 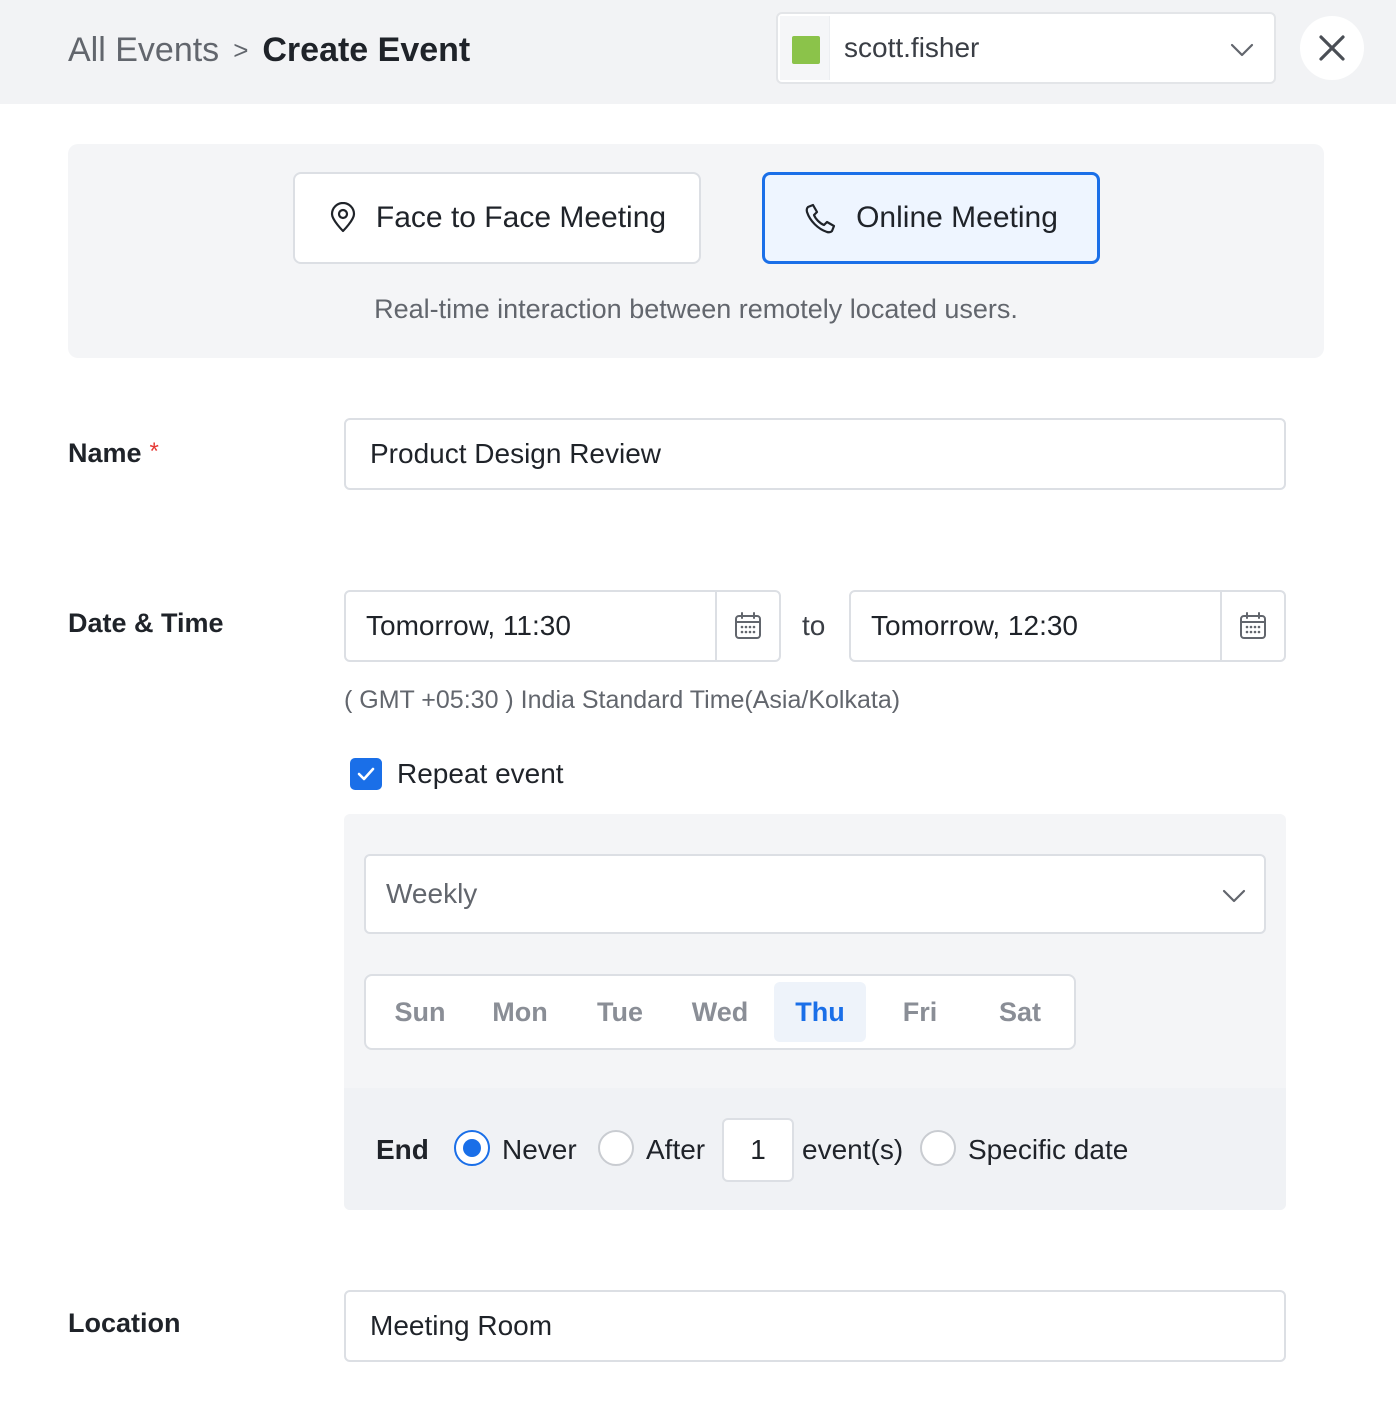 What do you see at coordinates (815, 894) in the screenshot?
I see `repeat-frequency-select: Weekly` at bounding box center [815, 894].